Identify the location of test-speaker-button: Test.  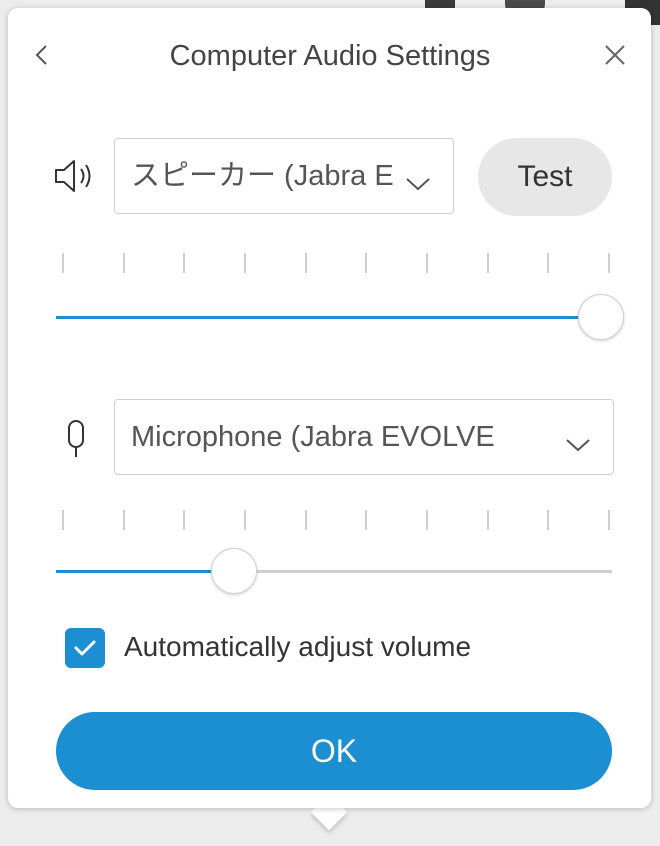
(545, 177).